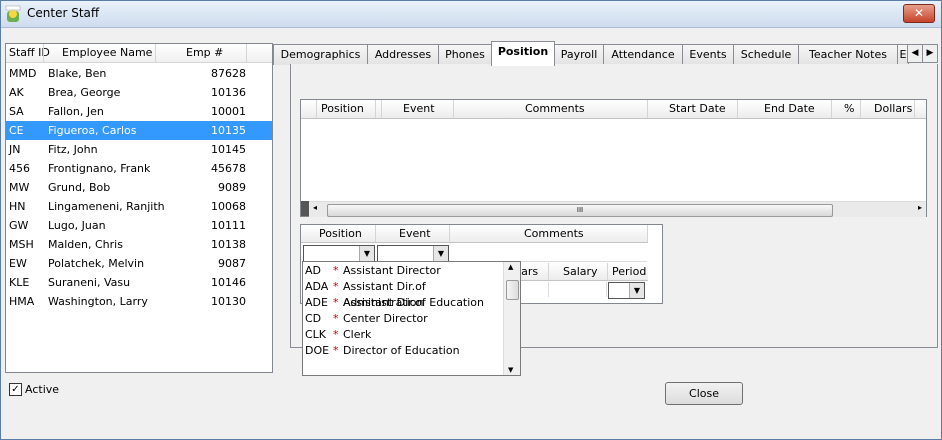  Describe the element at coordinates (79, 187) in the screenshot. I see `employee-name: Grund, Bob` at that location.